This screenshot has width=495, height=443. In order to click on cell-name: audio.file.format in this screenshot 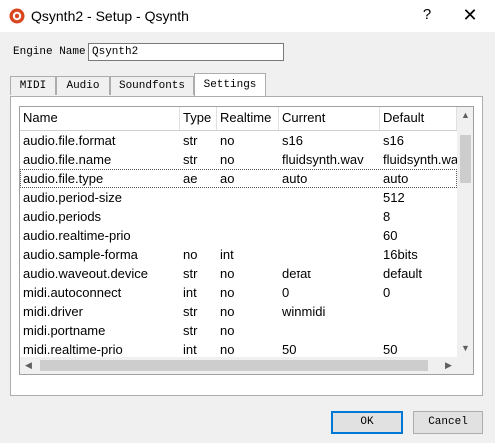, I will do `click(69, 140)`.